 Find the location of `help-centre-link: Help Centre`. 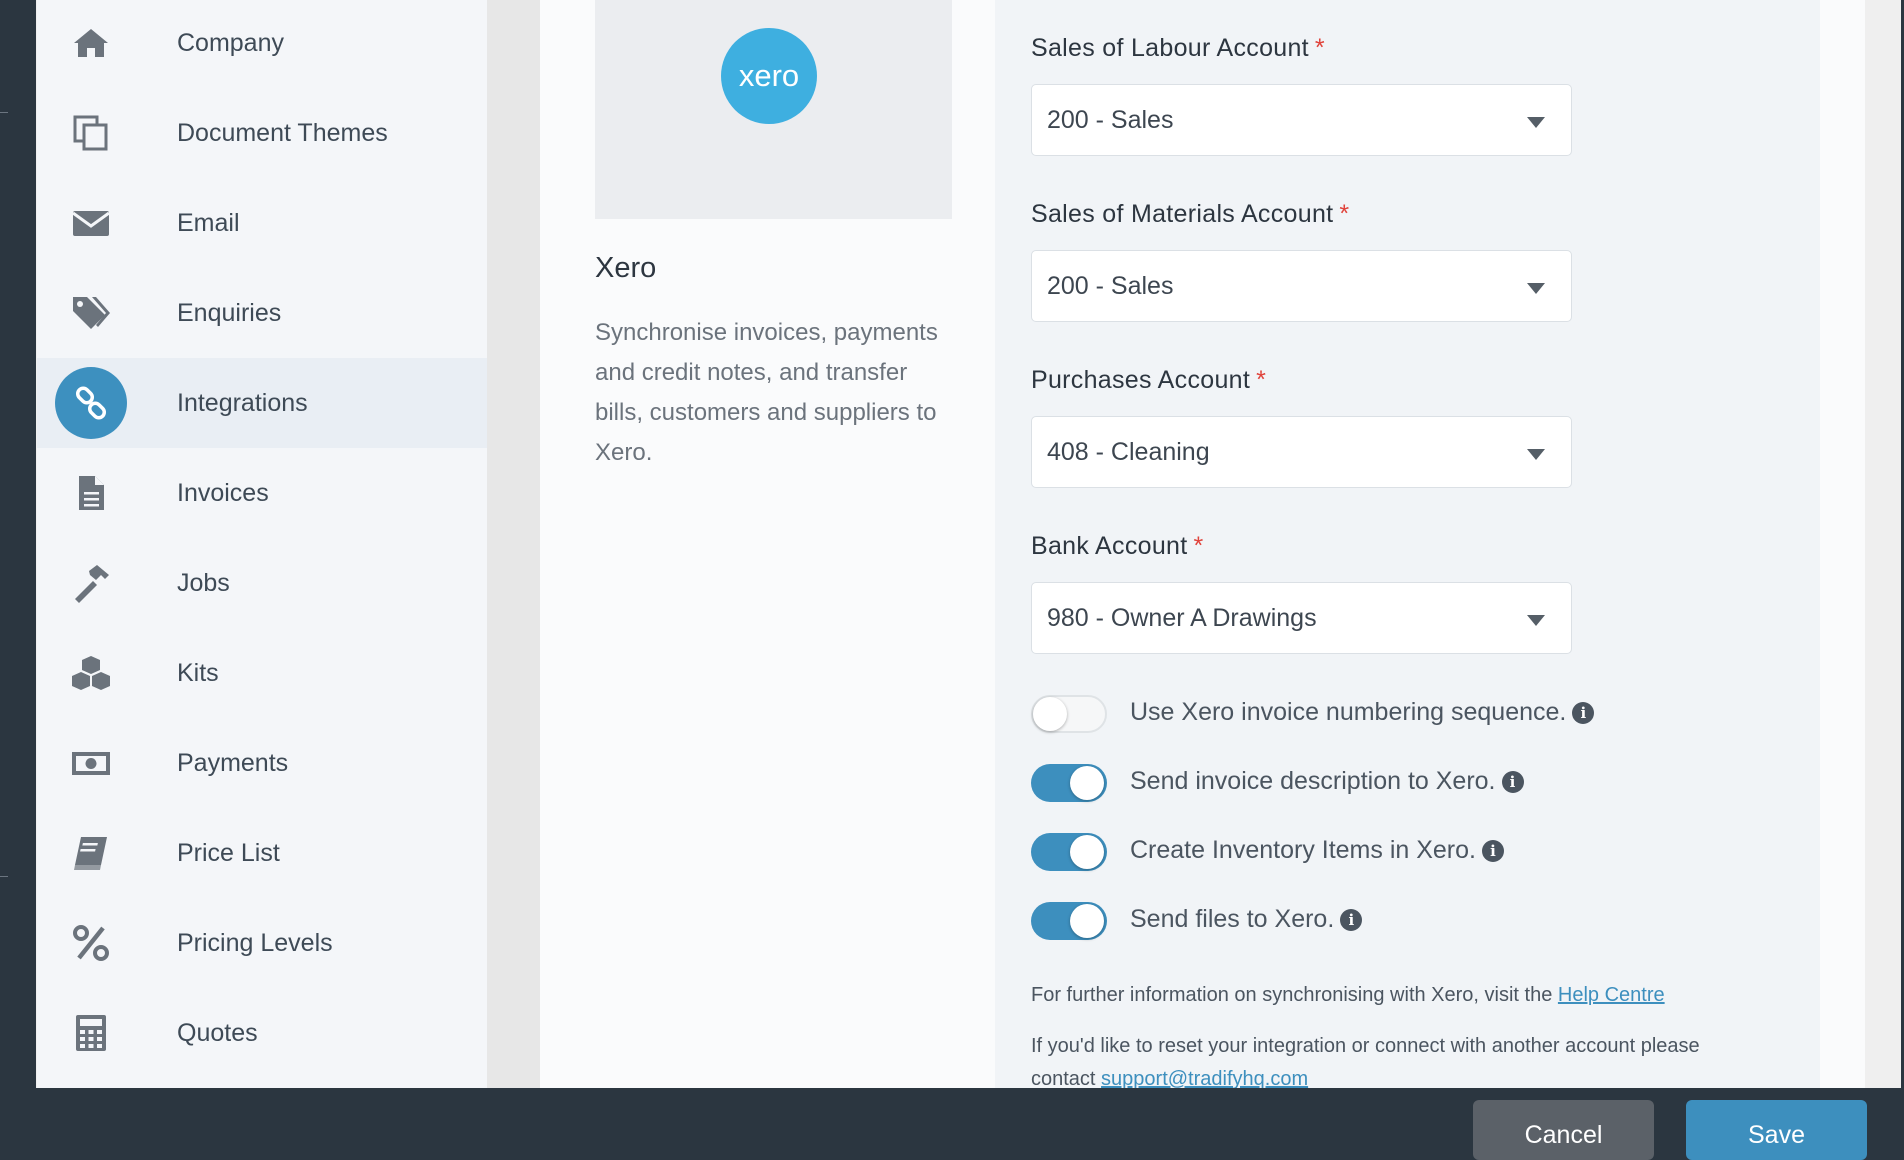

help-centre-link: Help Centre is located at coordinates (1611, 995).